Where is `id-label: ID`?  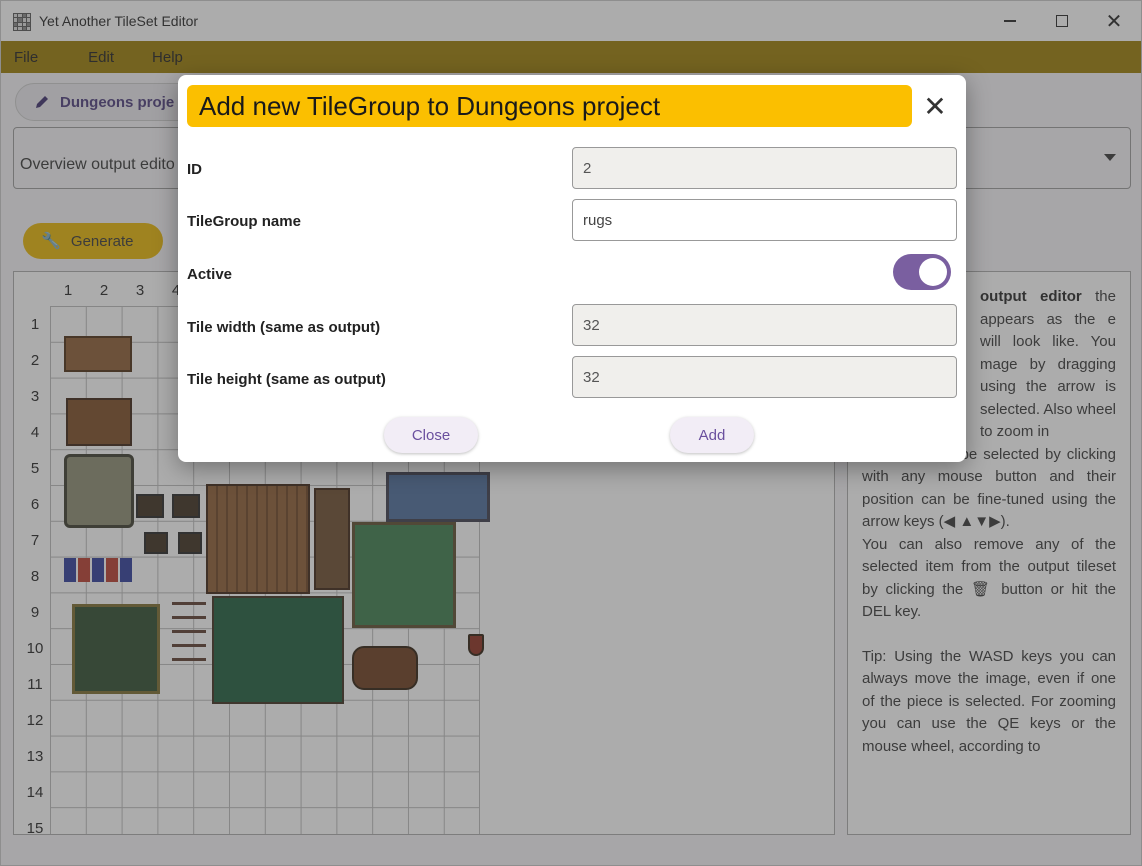
id-label: ID is located at coordinates (194, 169).